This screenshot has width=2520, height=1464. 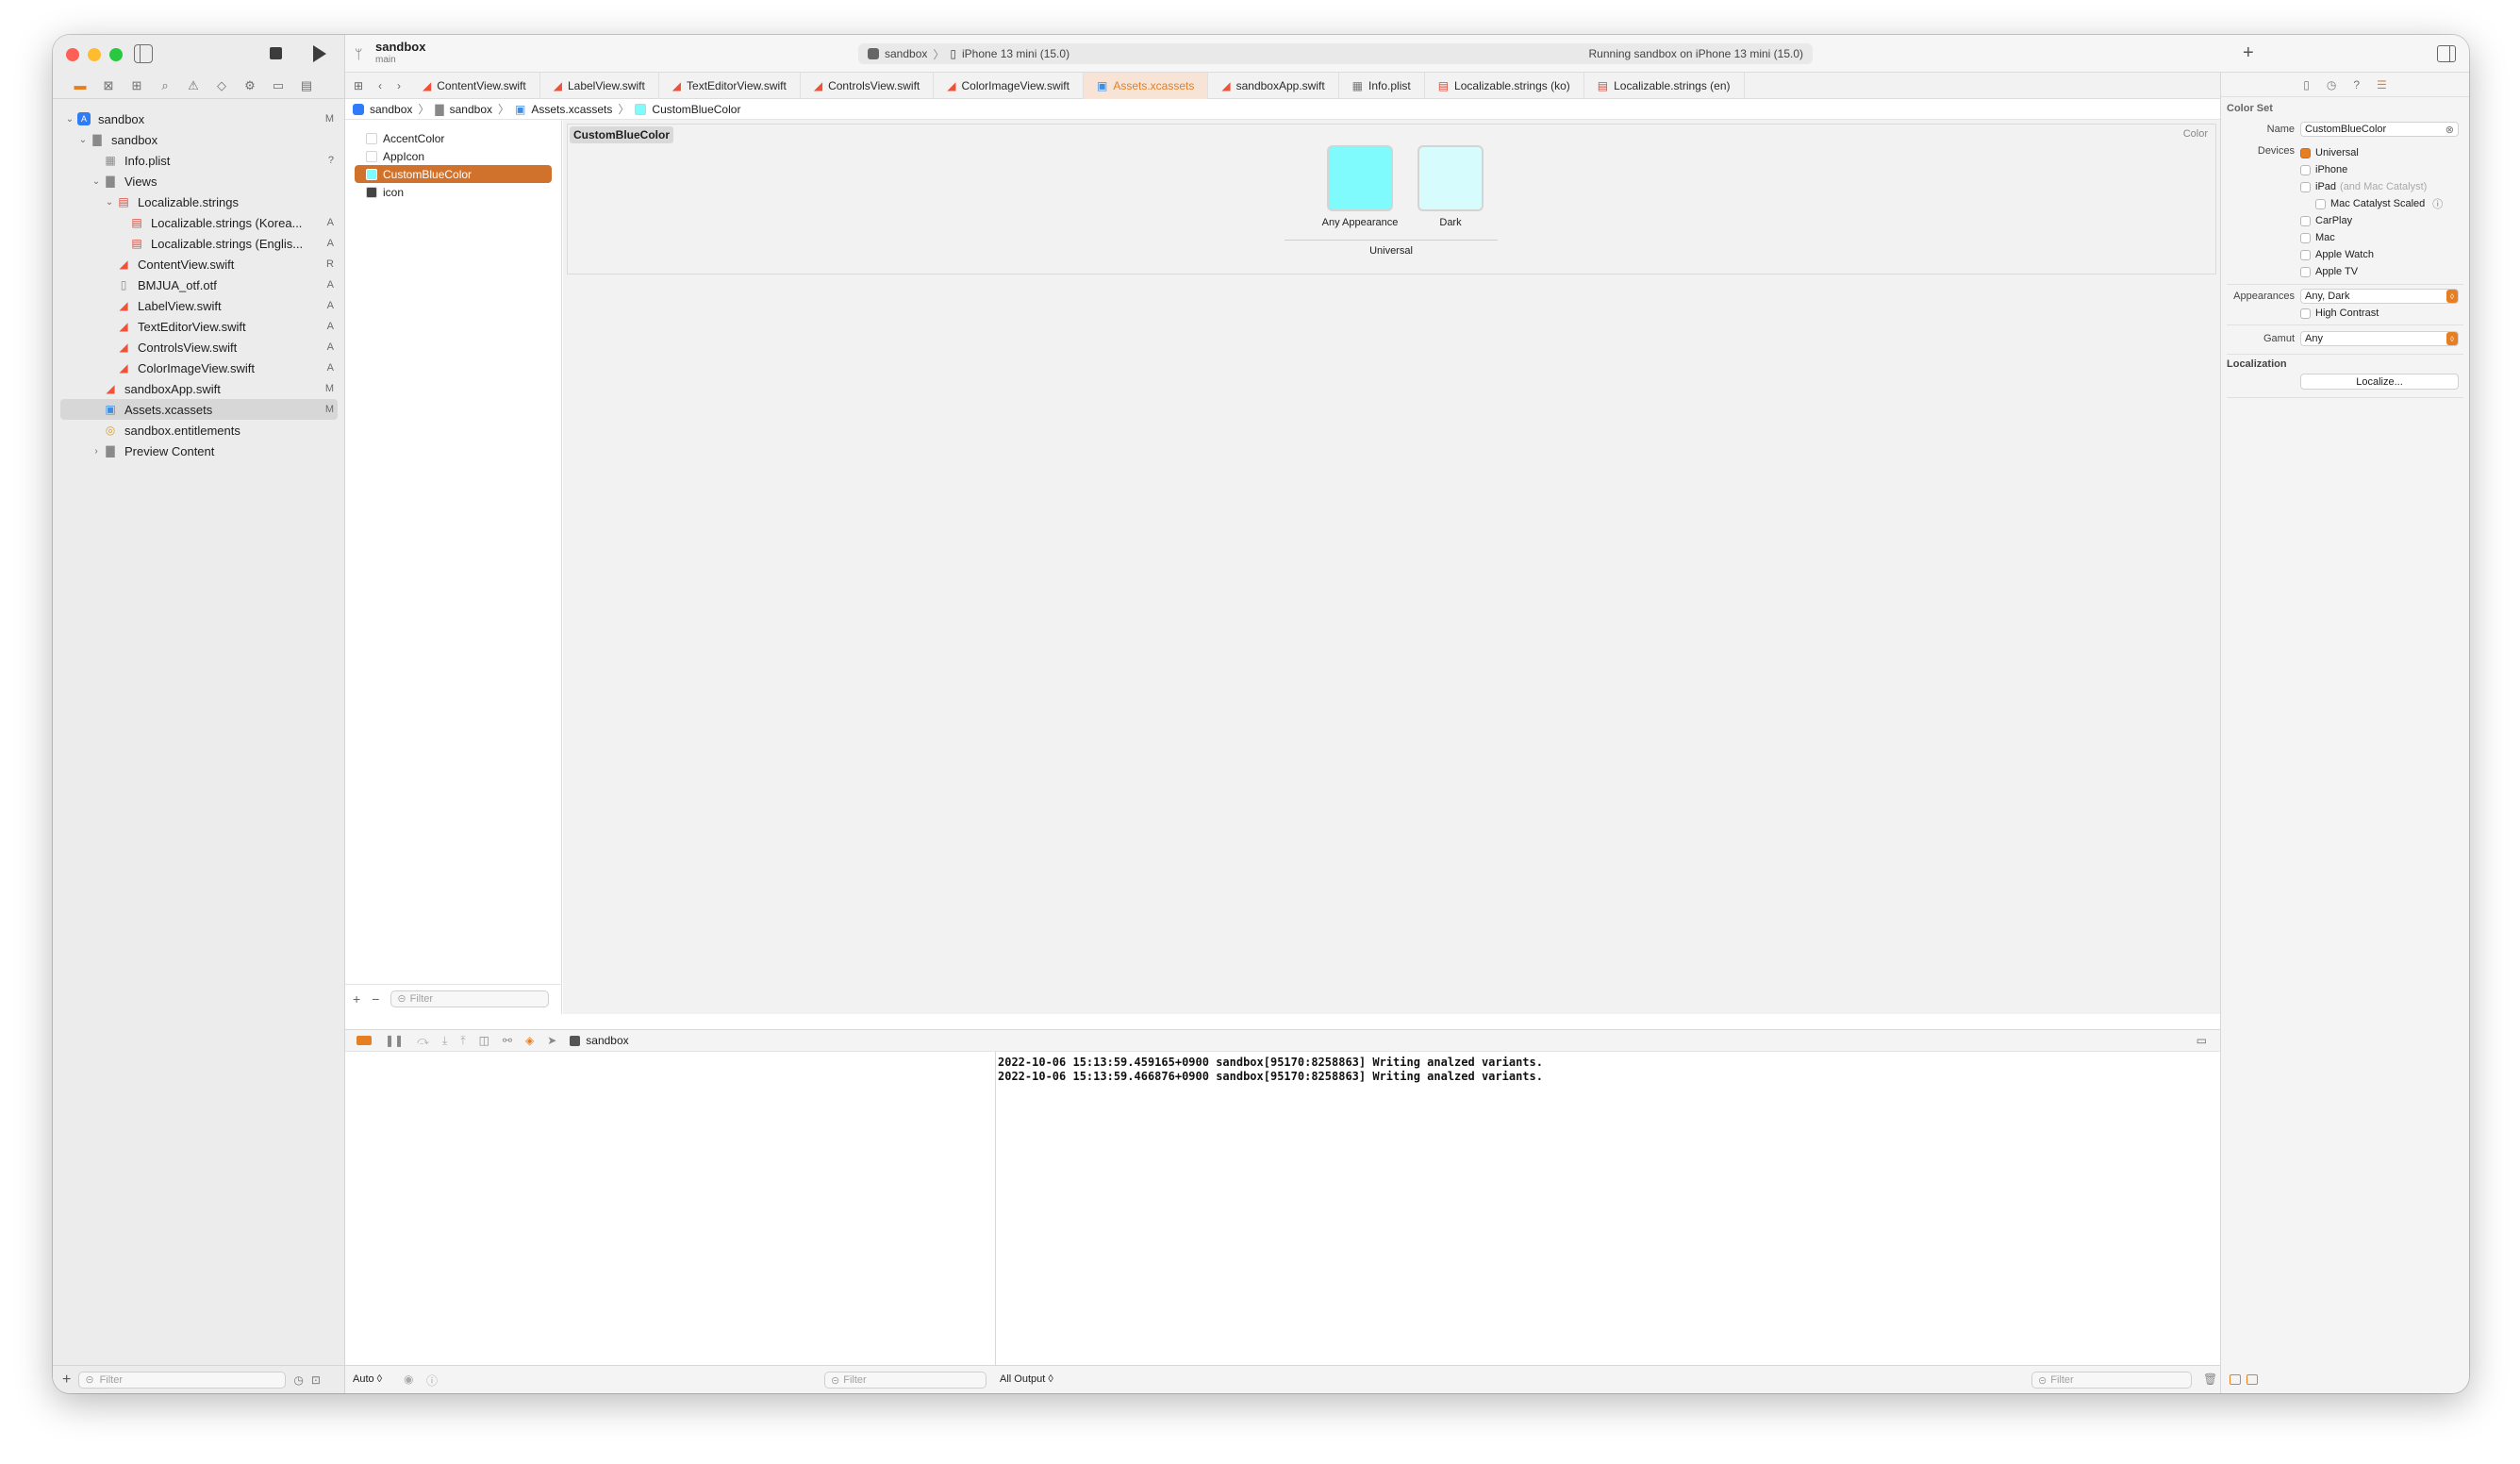 I want to click on name-field: CustomBlueColor ⊗, so click(x=2379, y=130).